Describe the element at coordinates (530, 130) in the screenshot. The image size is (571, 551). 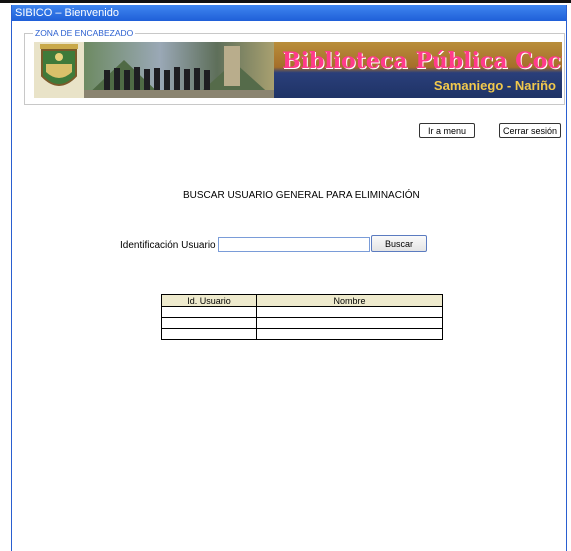
I see `logout-button: Cerrar sesión` at that location.